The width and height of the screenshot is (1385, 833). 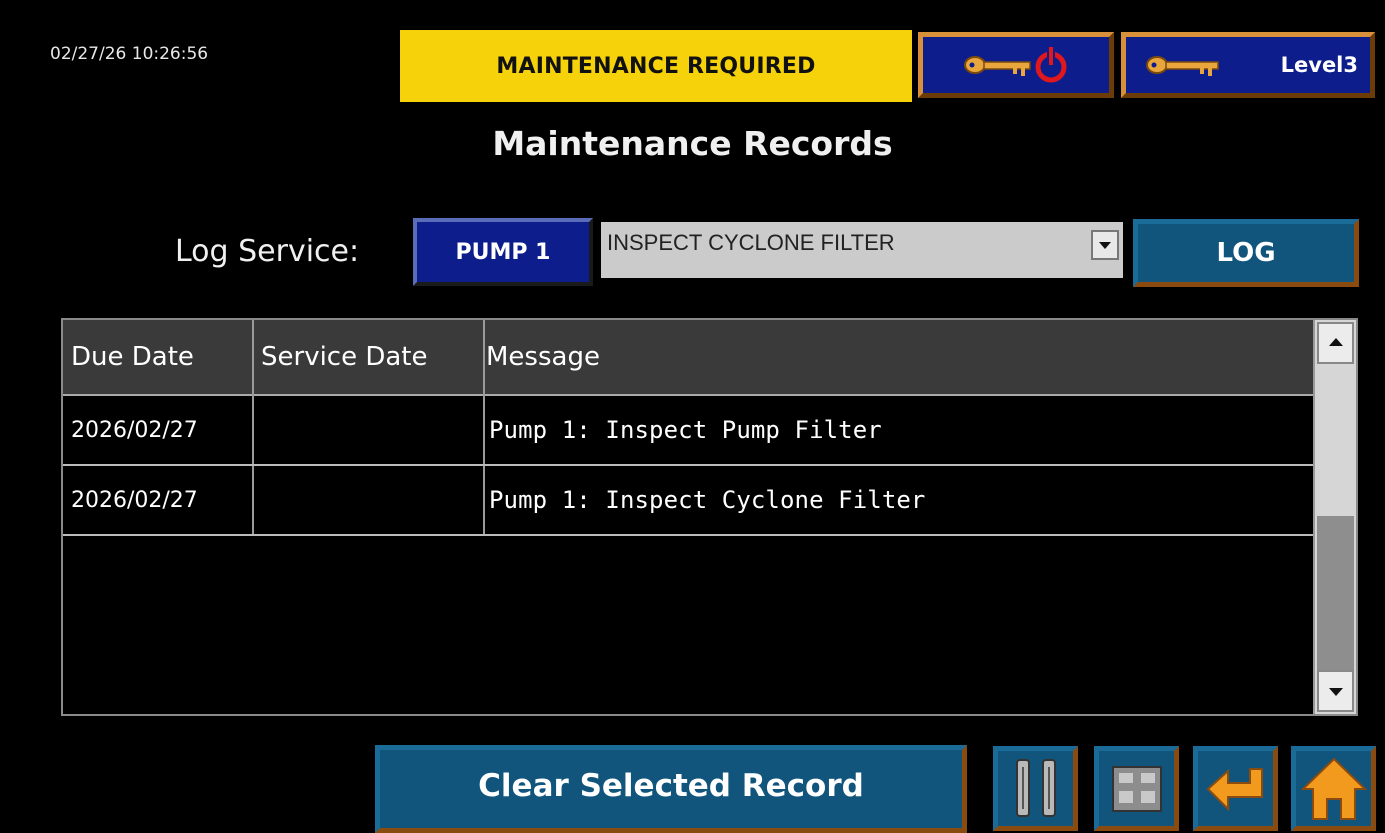 What do you see at coordinates (671, 789) in the screenshot?
I see `clear-selected-record-button: Clear Selected Record` at bounding box center [671, 789].